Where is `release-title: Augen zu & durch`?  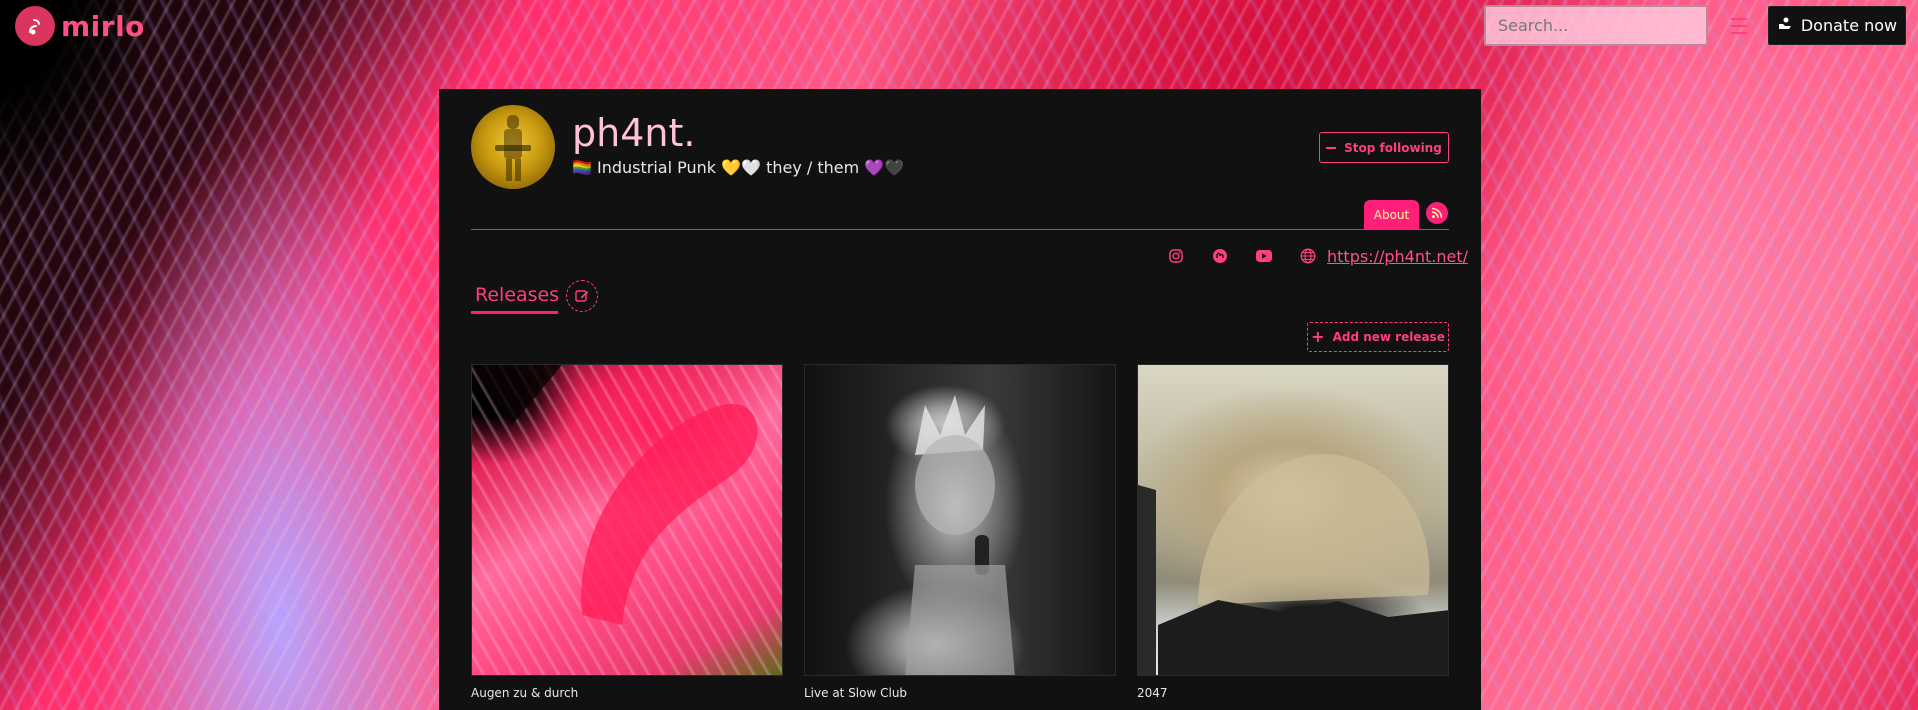
release-title: Augen zu & durch is located at coordinates (627, 693).